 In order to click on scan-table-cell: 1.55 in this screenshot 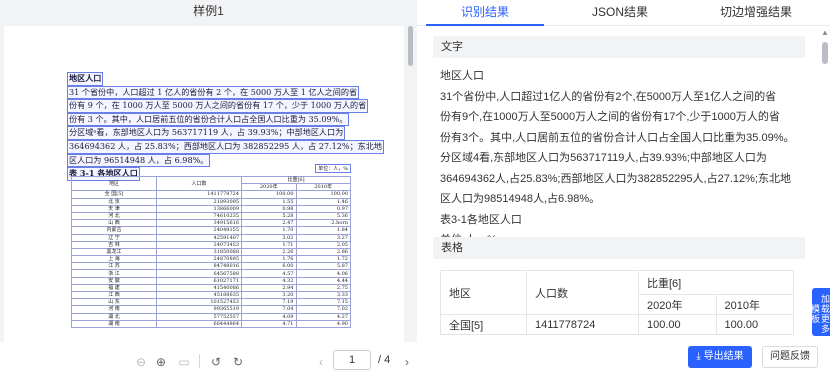, I will do `click(269, 201)`.